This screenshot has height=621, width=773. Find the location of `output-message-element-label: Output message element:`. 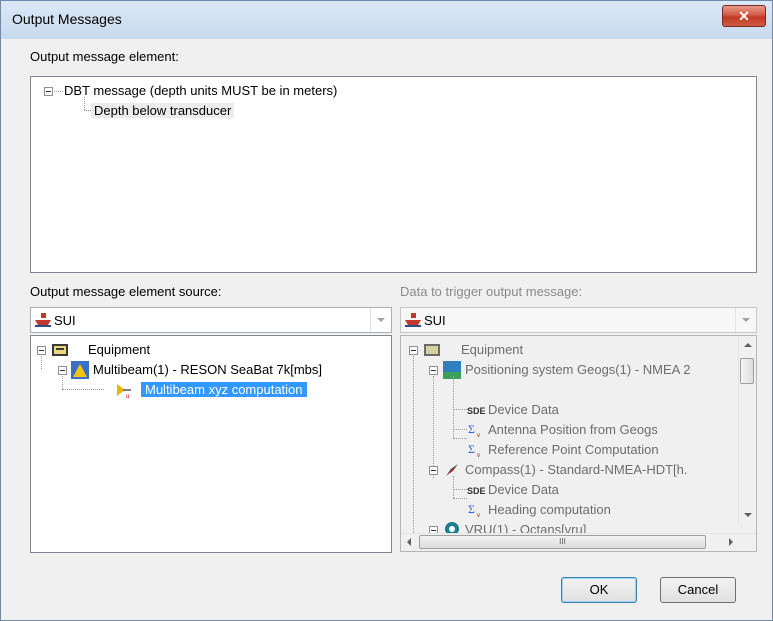

output-message-element-label: Output message element: is located at coordinates (104, 56).